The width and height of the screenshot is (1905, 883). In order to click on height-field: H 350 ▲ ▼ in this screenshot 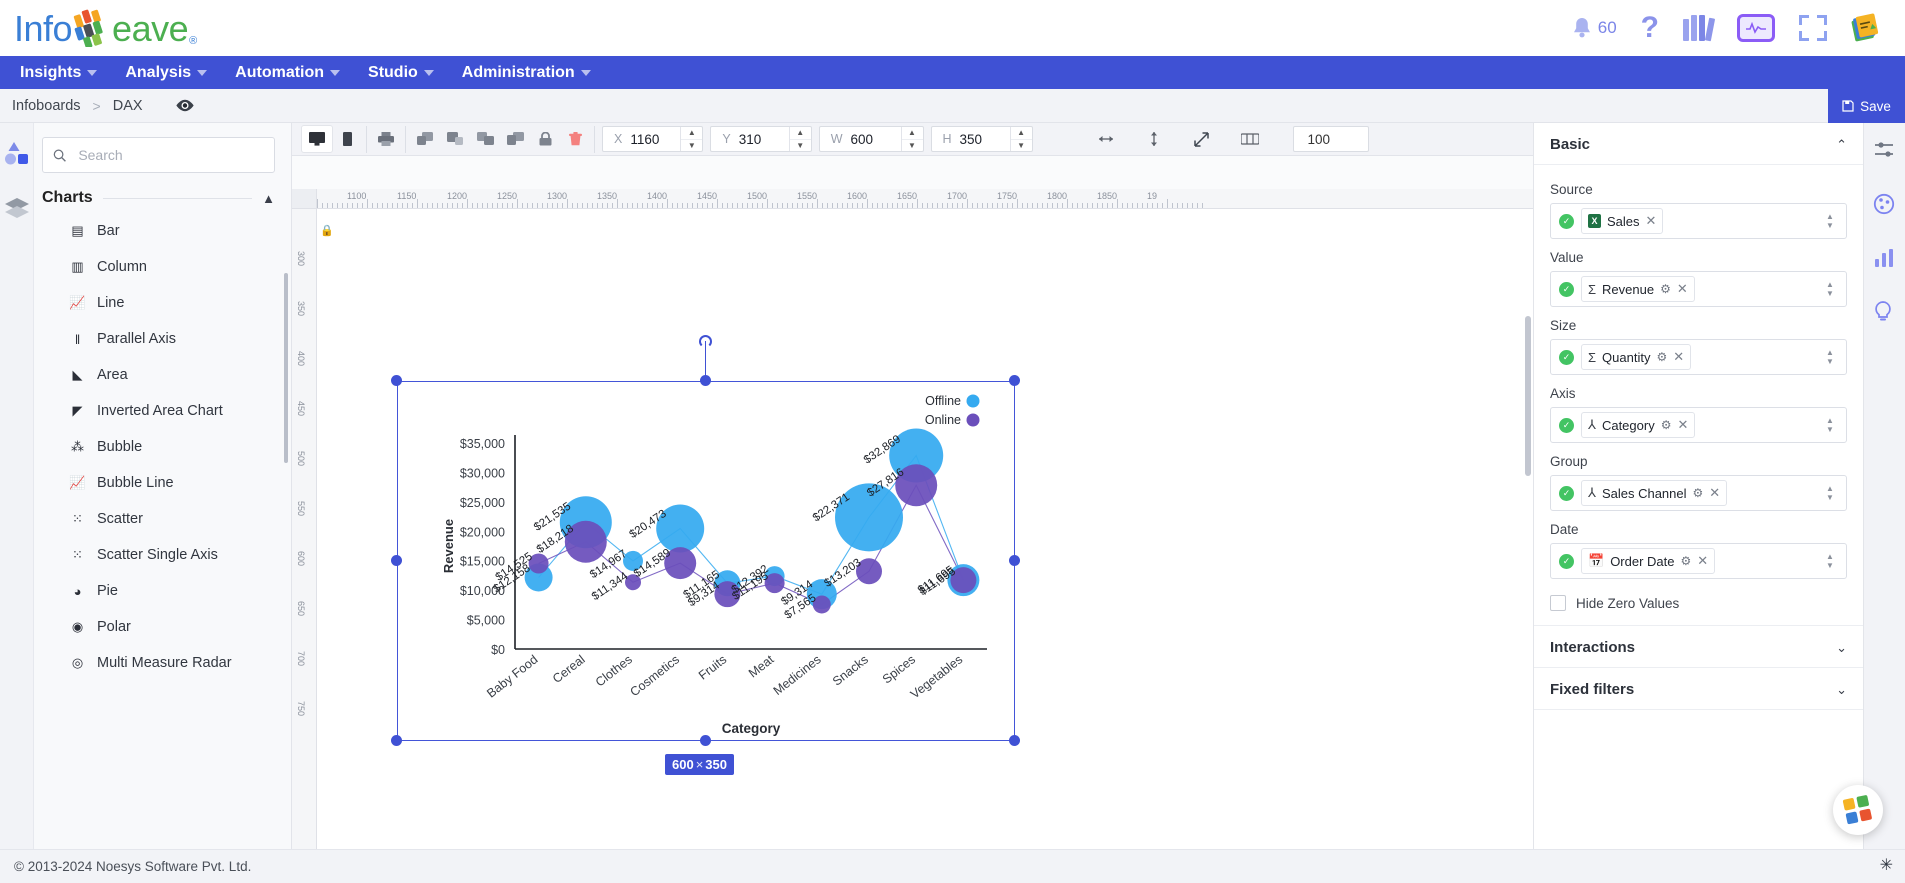, I will do `click(981, 139)`.